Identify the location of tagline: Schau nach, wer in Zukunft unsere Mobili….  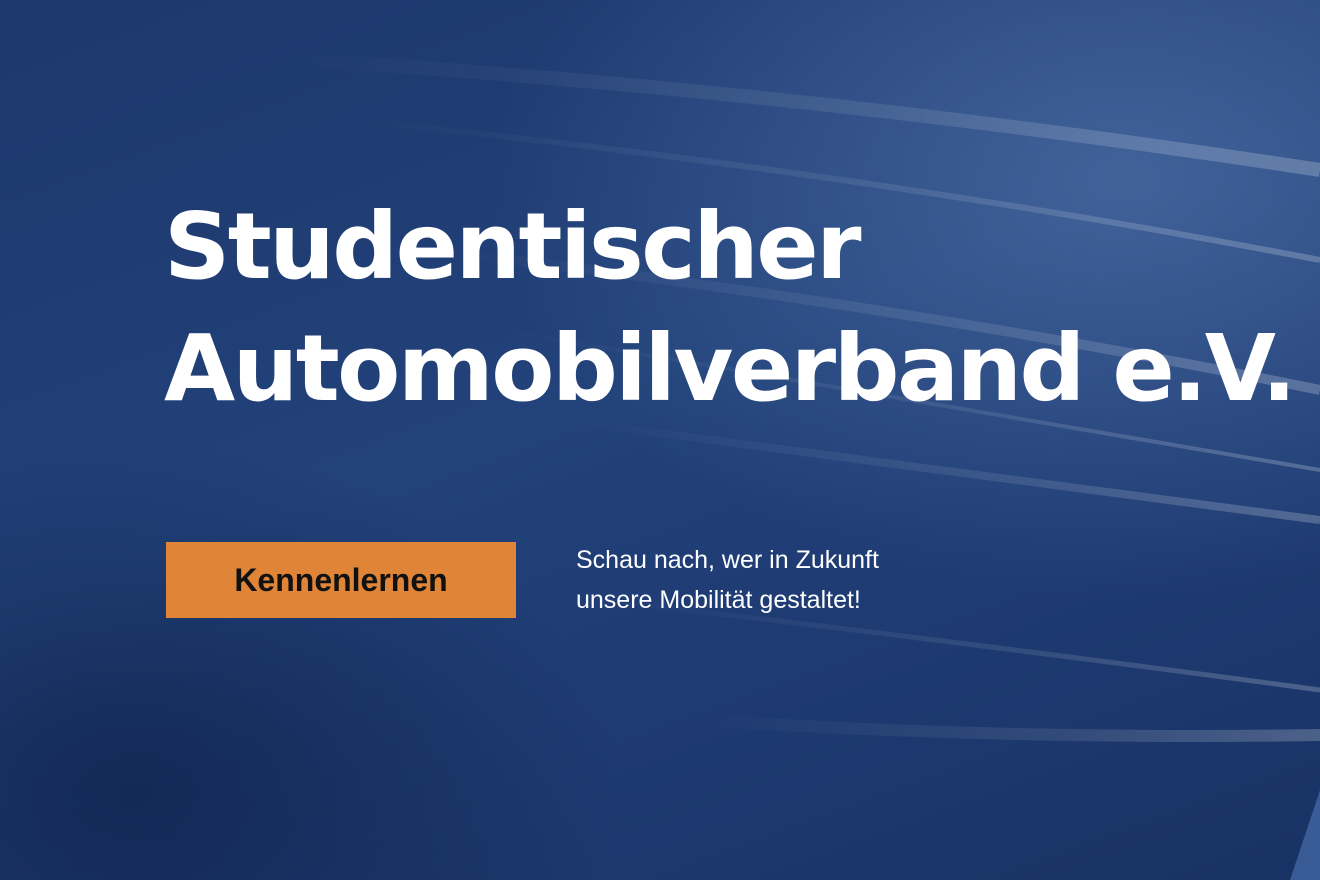
(727, 580).